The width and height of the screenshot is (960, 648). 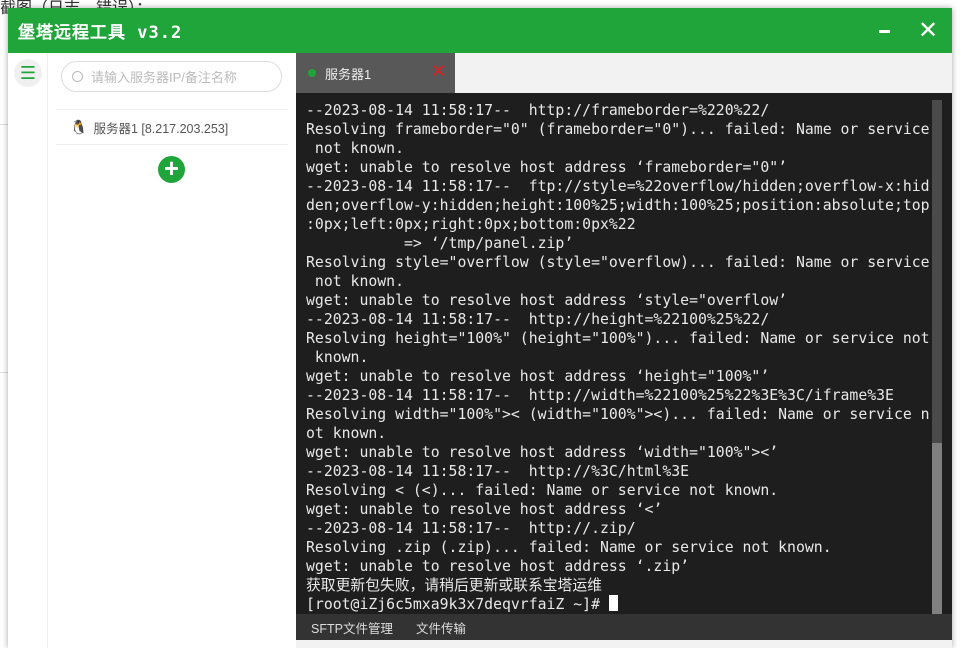 I want to click on search-placeholder: 请输入服务器IP/备注名称, so click(x=164, y=77).